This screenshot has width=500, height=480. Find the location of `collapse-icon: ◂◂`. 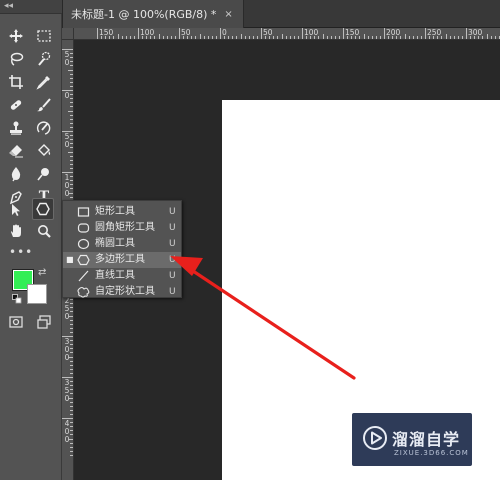

collapse-icon: ◂◂ is located at coordinates (8, 6).